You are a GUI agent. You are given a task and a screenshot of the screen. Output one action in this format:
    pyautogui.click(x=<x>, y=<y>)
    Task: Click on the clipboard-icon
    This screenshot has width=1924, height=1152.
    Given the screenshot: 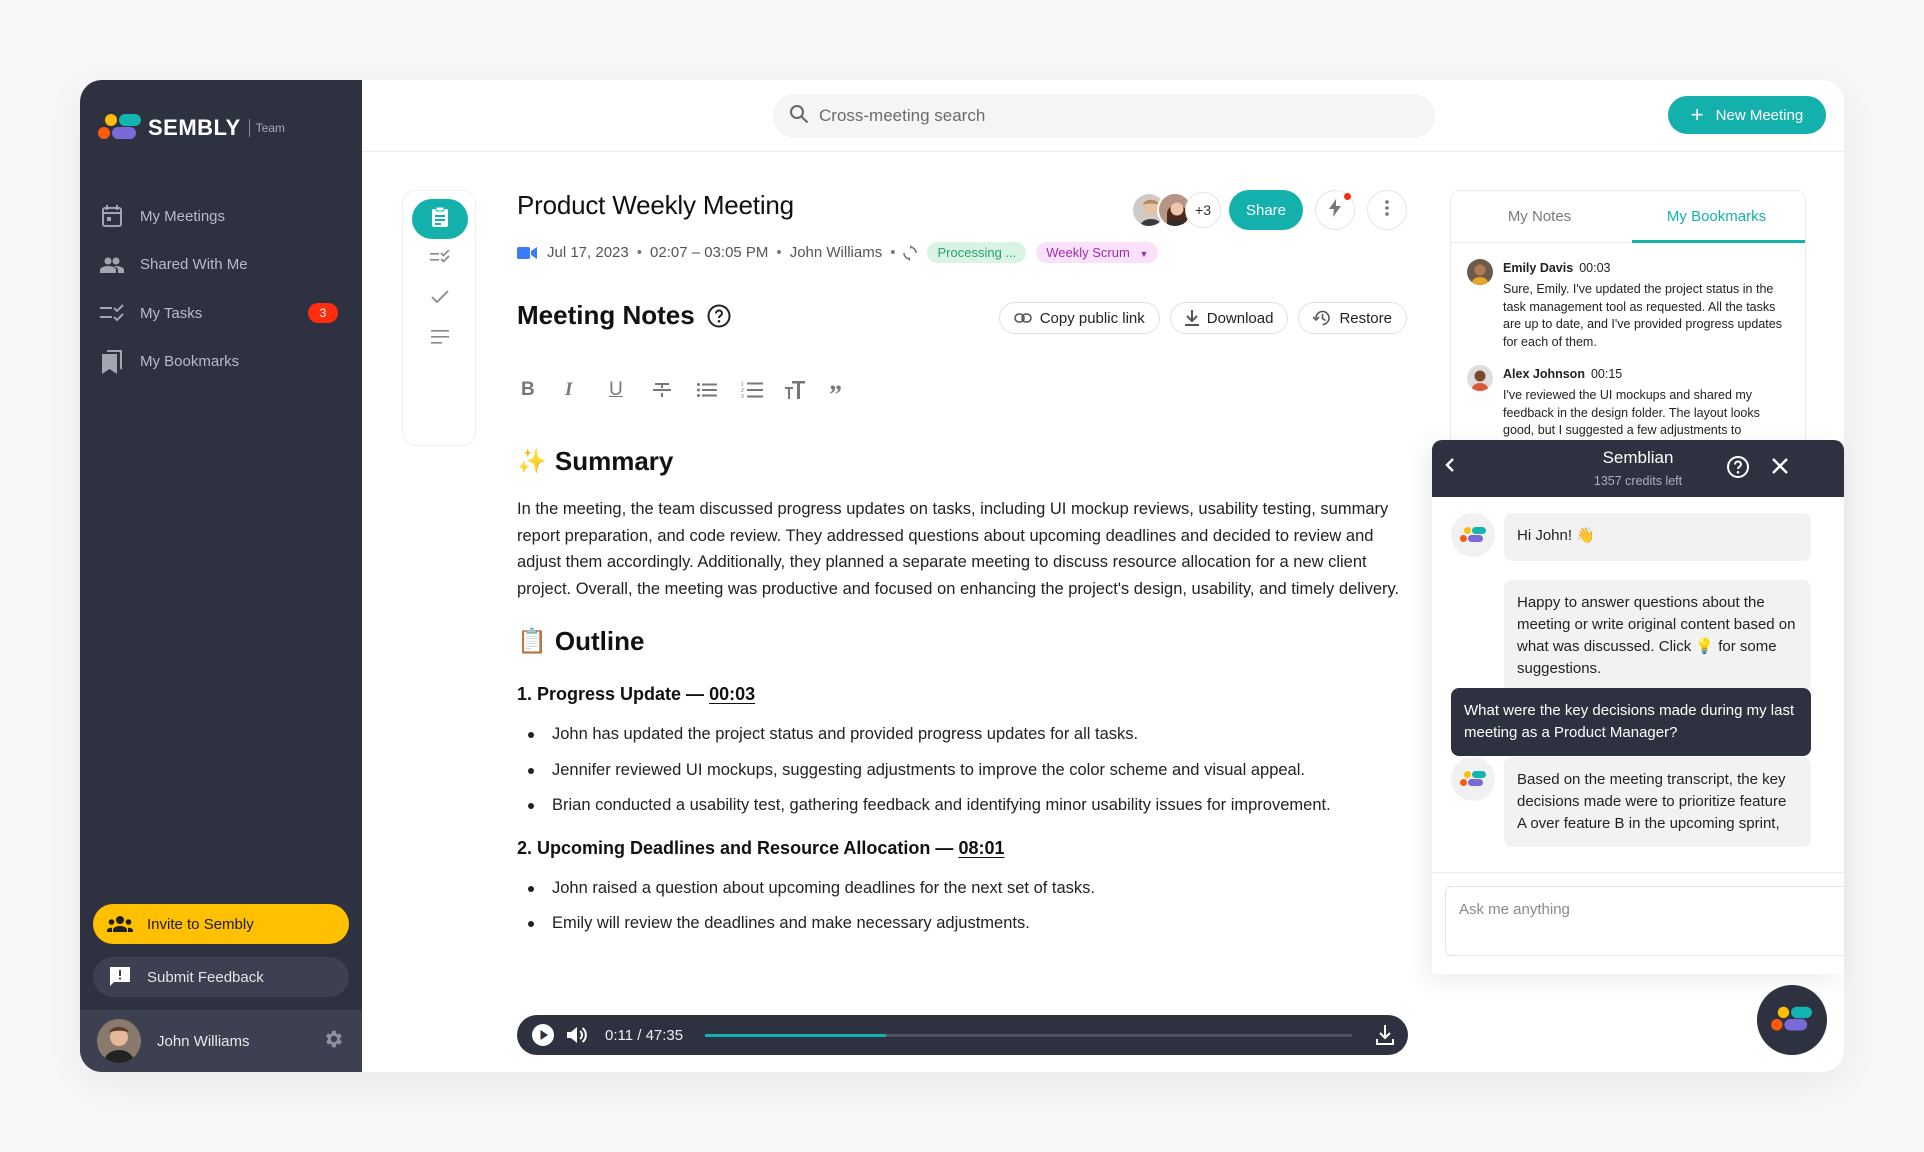 What is the action you would take?
    pyautogui.click(x=440, y=219)
    